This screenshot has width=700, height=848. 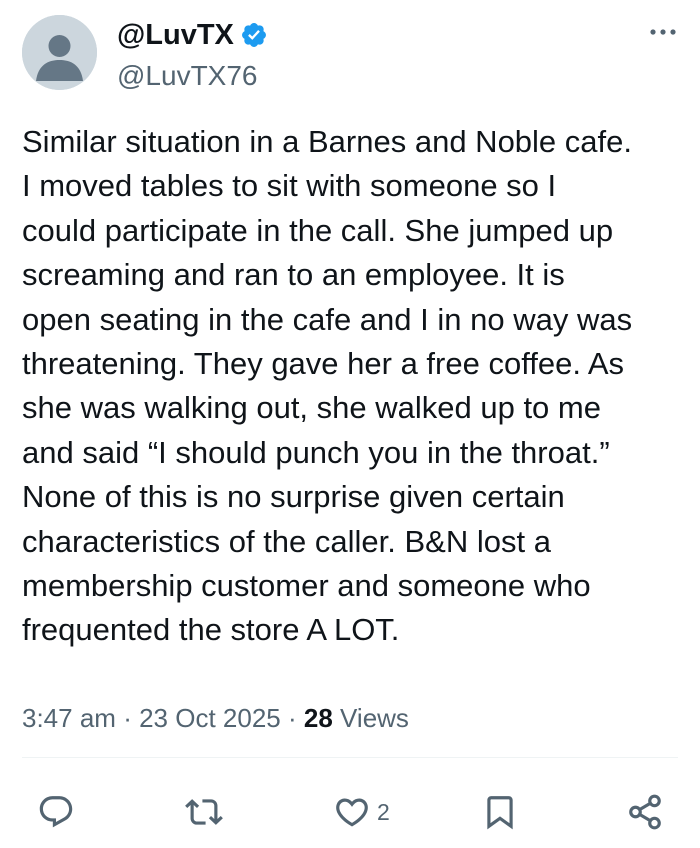 I want to click on default-avatar-icon, so click(x=59, y=52).